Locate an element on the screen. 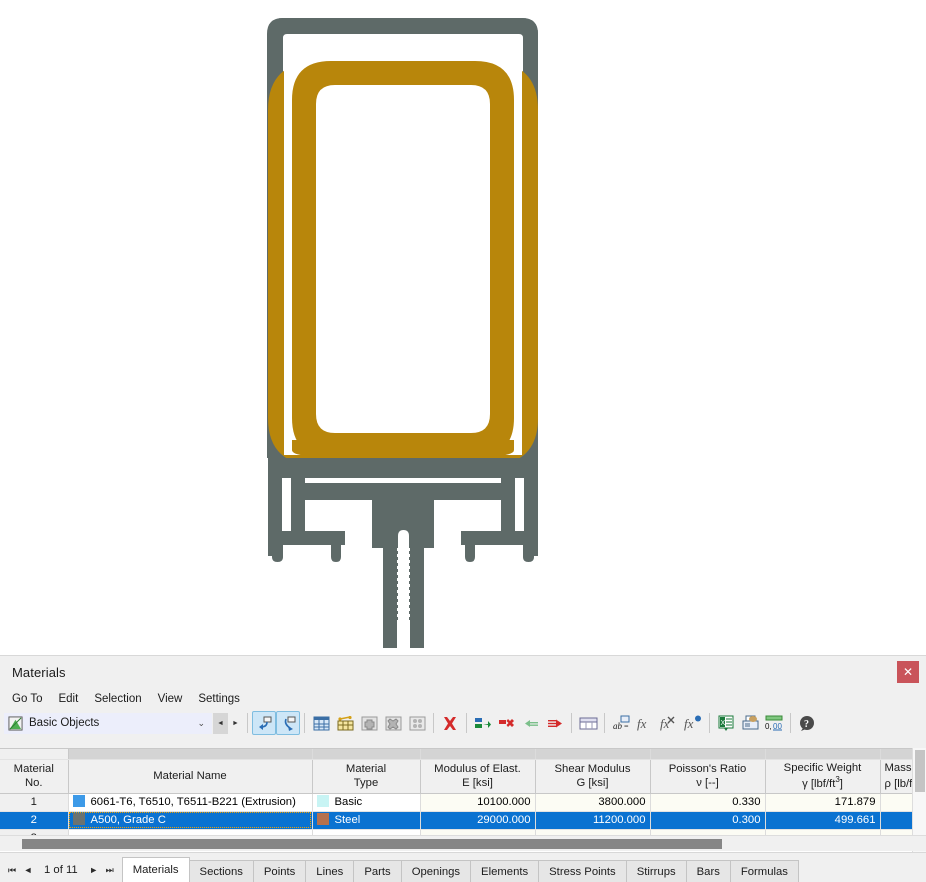  close-icon: ✕ is located at coordinates (908, 672).